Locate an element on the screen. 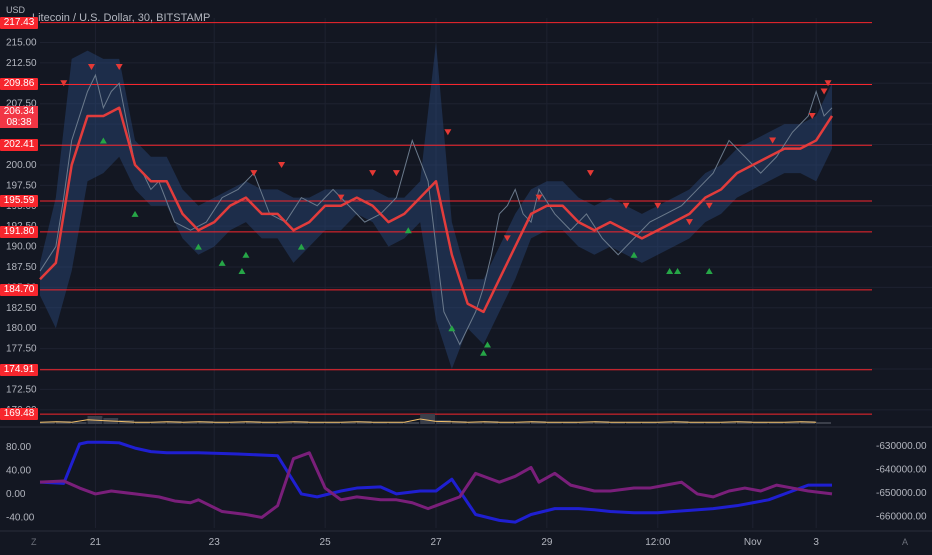  x-tick-label: 21 is located at coordinates (96, 542).